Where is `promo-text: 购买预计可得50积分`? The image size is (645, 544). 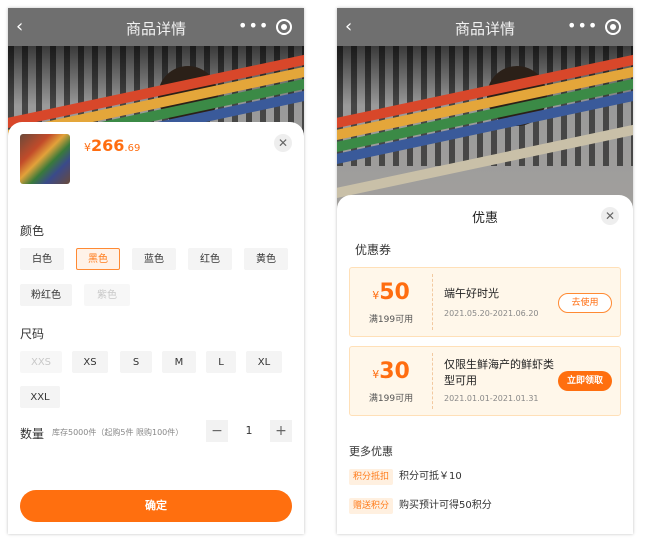
promo-text: 购买预计可得50积分 is located at coordinates (445, 505).